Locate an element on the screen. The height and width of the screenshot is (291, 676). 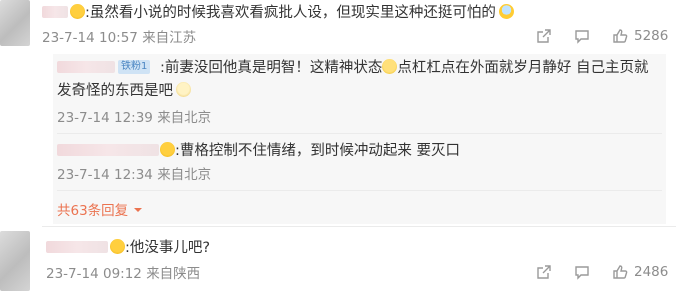
reply-meta: 23-7-14 12:34 来自北京 is located at coordinates (134, 175).